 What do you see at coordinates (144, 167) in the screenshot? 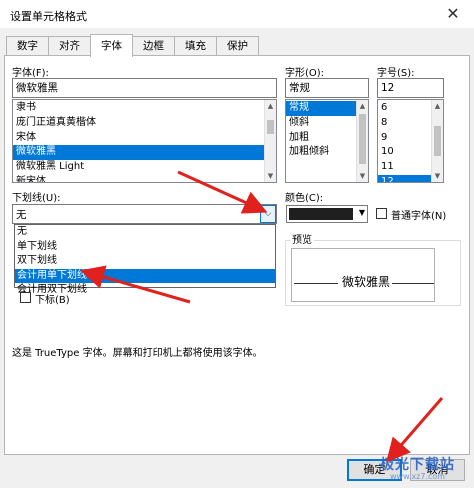
I see `font-list-item: 微软雅黑 Light` at bounding box center [144, 167].